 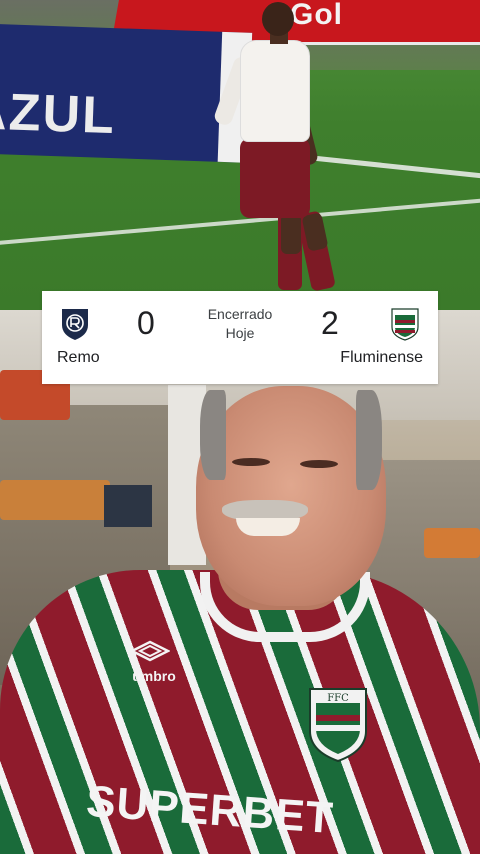 I want to click on home-score: 0, so click(x=146, y=323).